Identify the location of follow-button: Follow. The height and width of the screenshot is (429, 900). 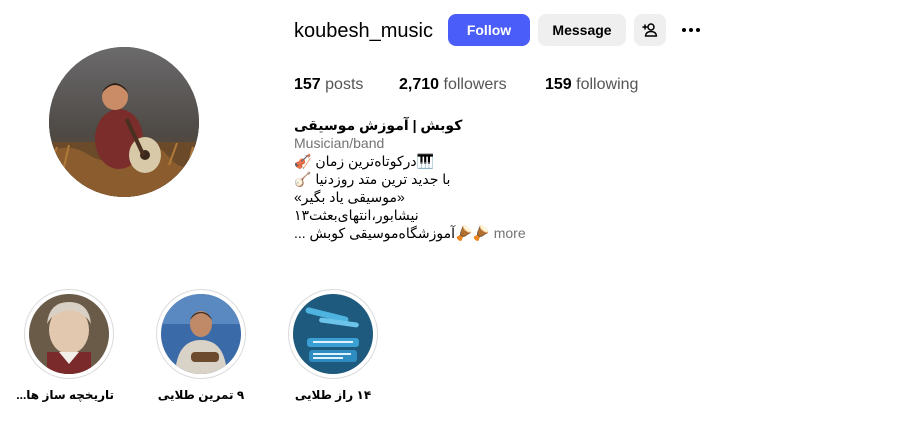
(489, 30).